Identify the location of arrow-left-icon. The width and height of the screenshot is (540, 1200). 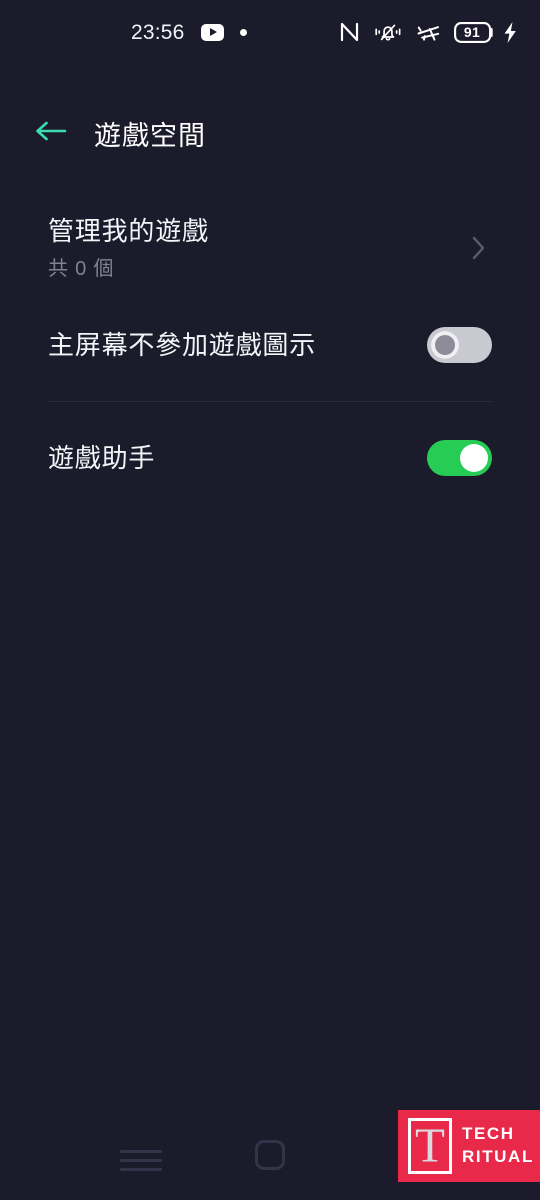
(52, 133).